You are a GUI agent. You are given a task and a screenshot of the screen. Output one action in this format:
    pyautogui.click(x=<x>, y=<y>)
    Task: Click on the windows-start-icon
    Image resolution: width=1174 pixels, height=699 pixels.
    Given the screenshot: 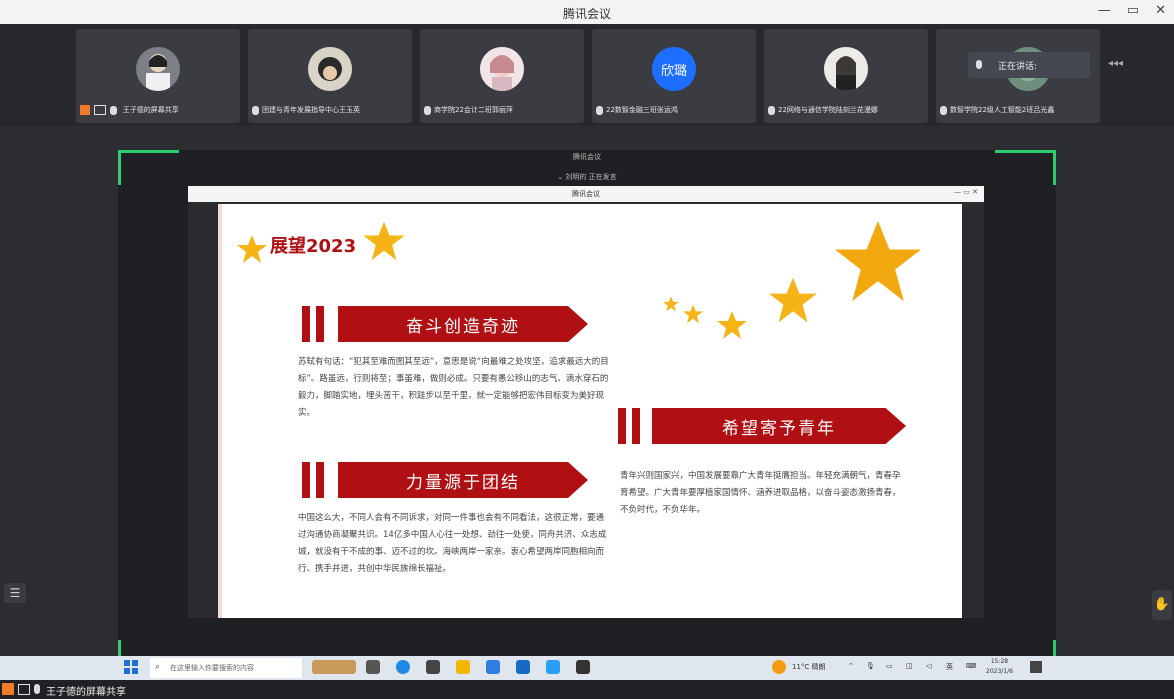 What is the action you would take?
    pyautogui.click(x=131, y=667)
    